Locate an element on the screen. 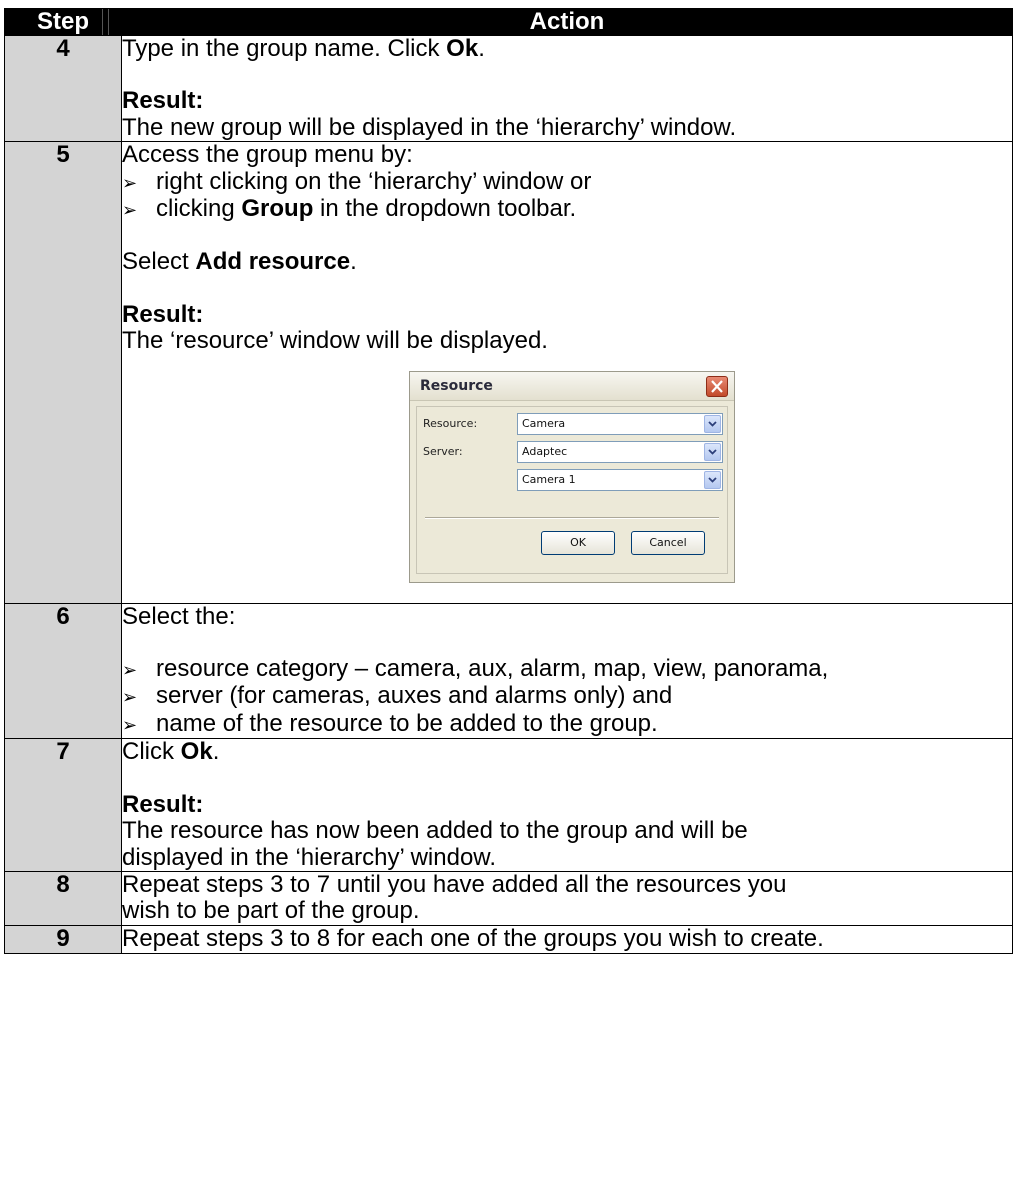  action-column-header: Action is located at coordinates (567, 22).